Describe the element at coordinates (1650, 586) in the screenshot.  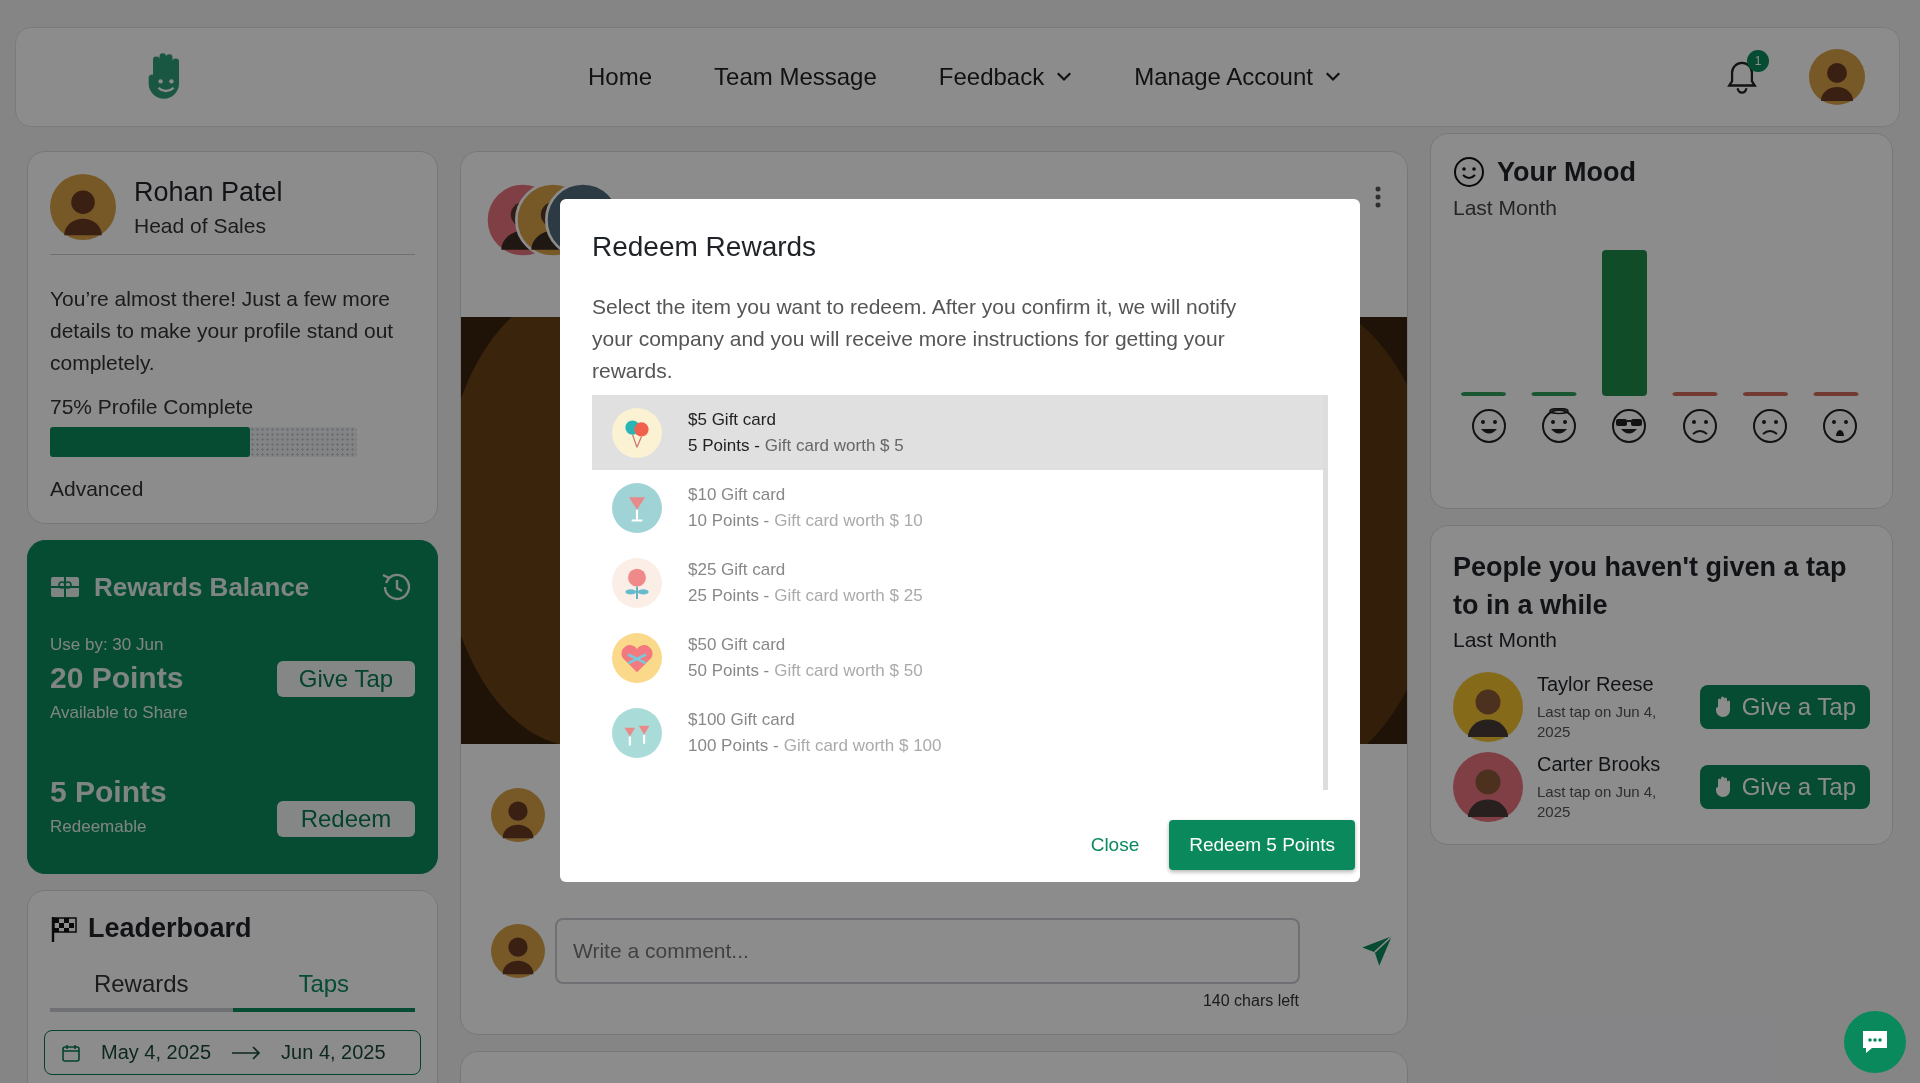
I see `people-title: People you haven't given a tap to in a while` at that location.